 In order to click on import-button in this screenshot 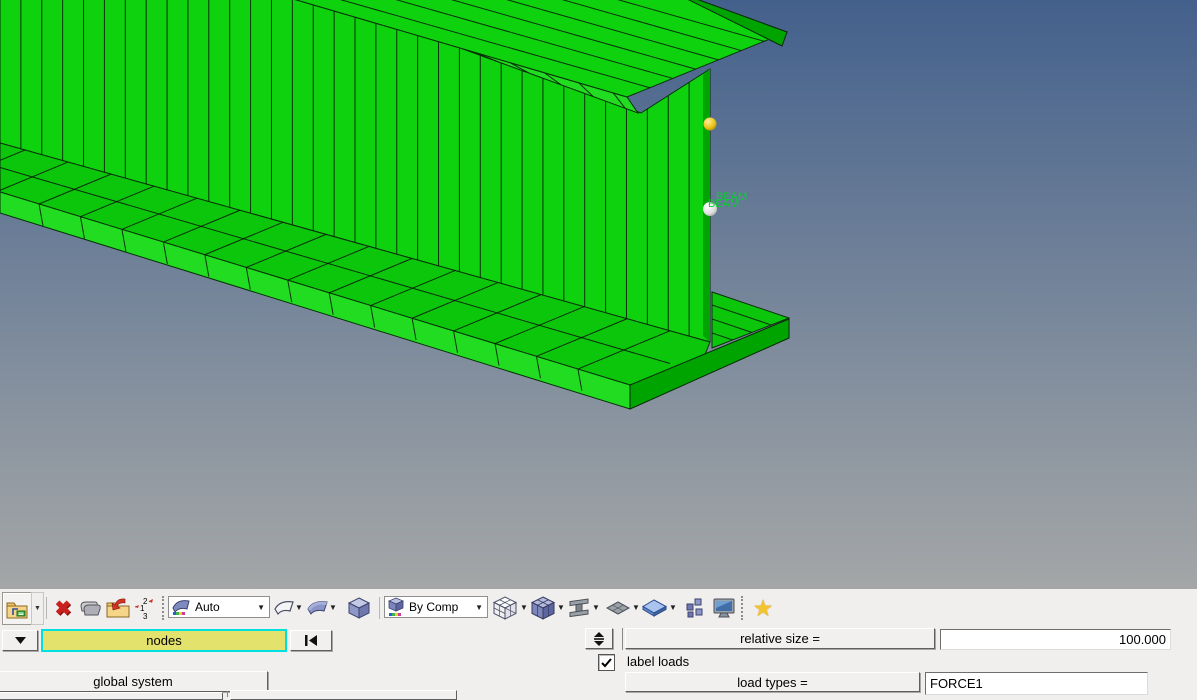, I will do `click(117, 608)`.